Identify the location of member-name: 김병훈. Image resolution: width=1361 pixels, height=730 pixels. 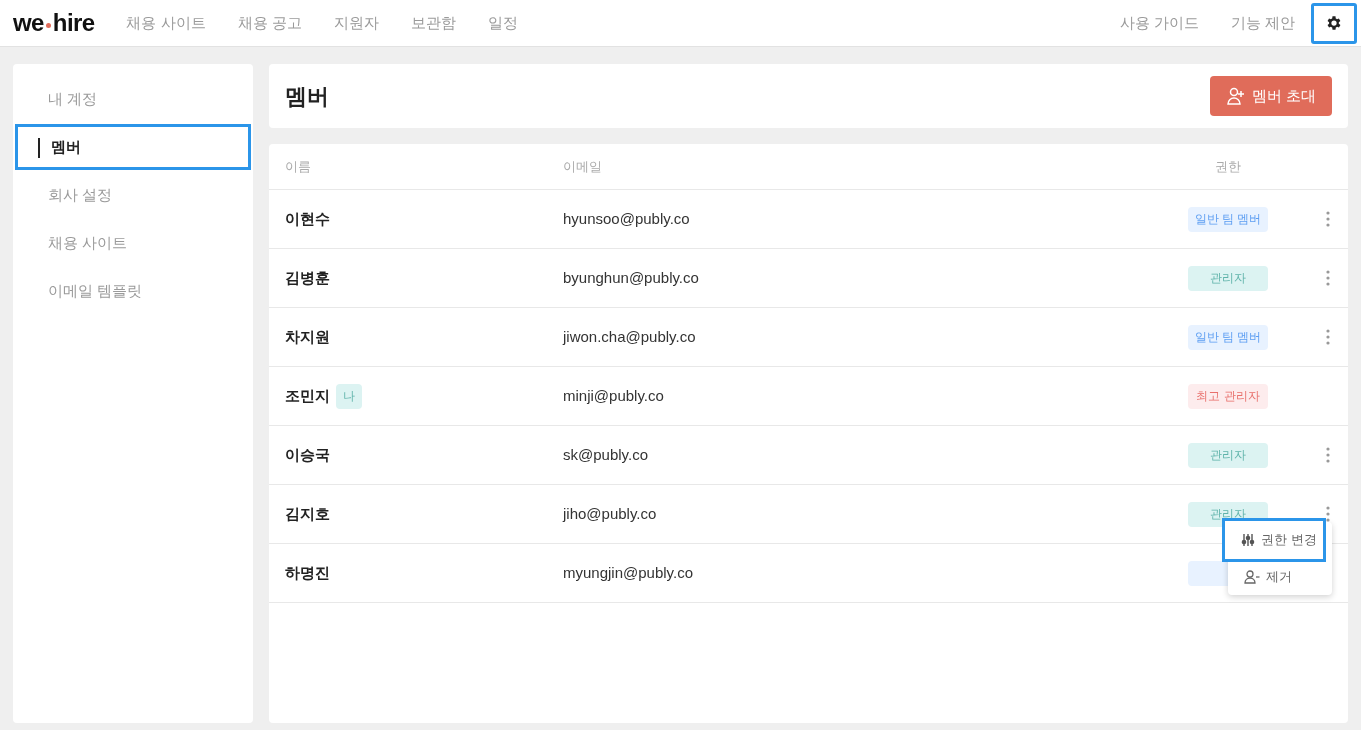
(307, 277).